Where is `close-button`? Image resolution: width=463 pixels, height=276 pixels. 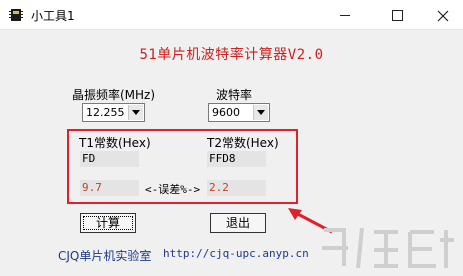
close-button is located at coordinates (443, 15).